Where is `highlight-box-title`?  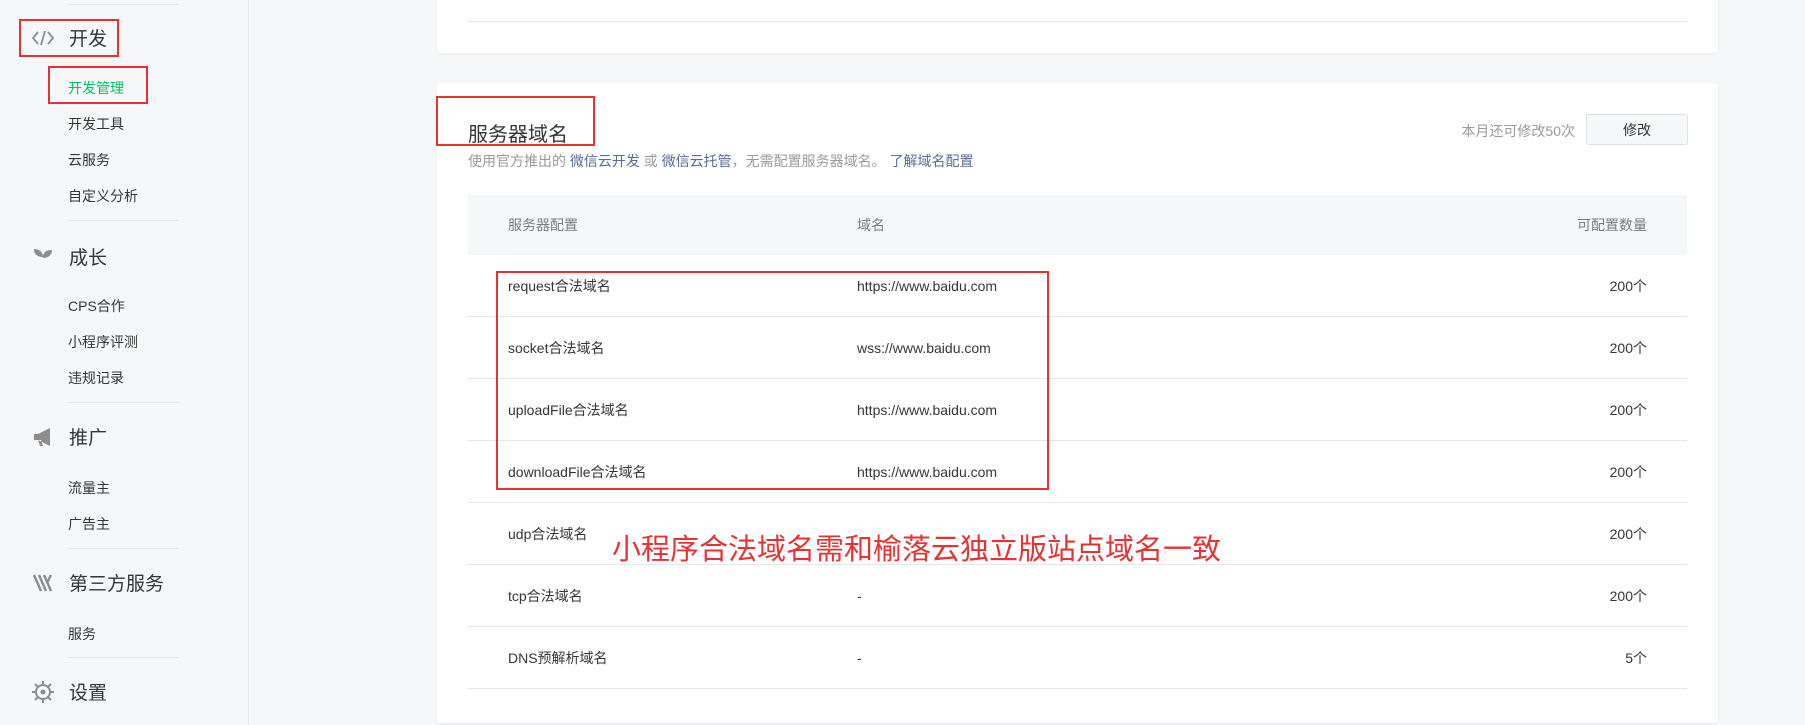
highlight-box-title is located at coordinates (515, 121).